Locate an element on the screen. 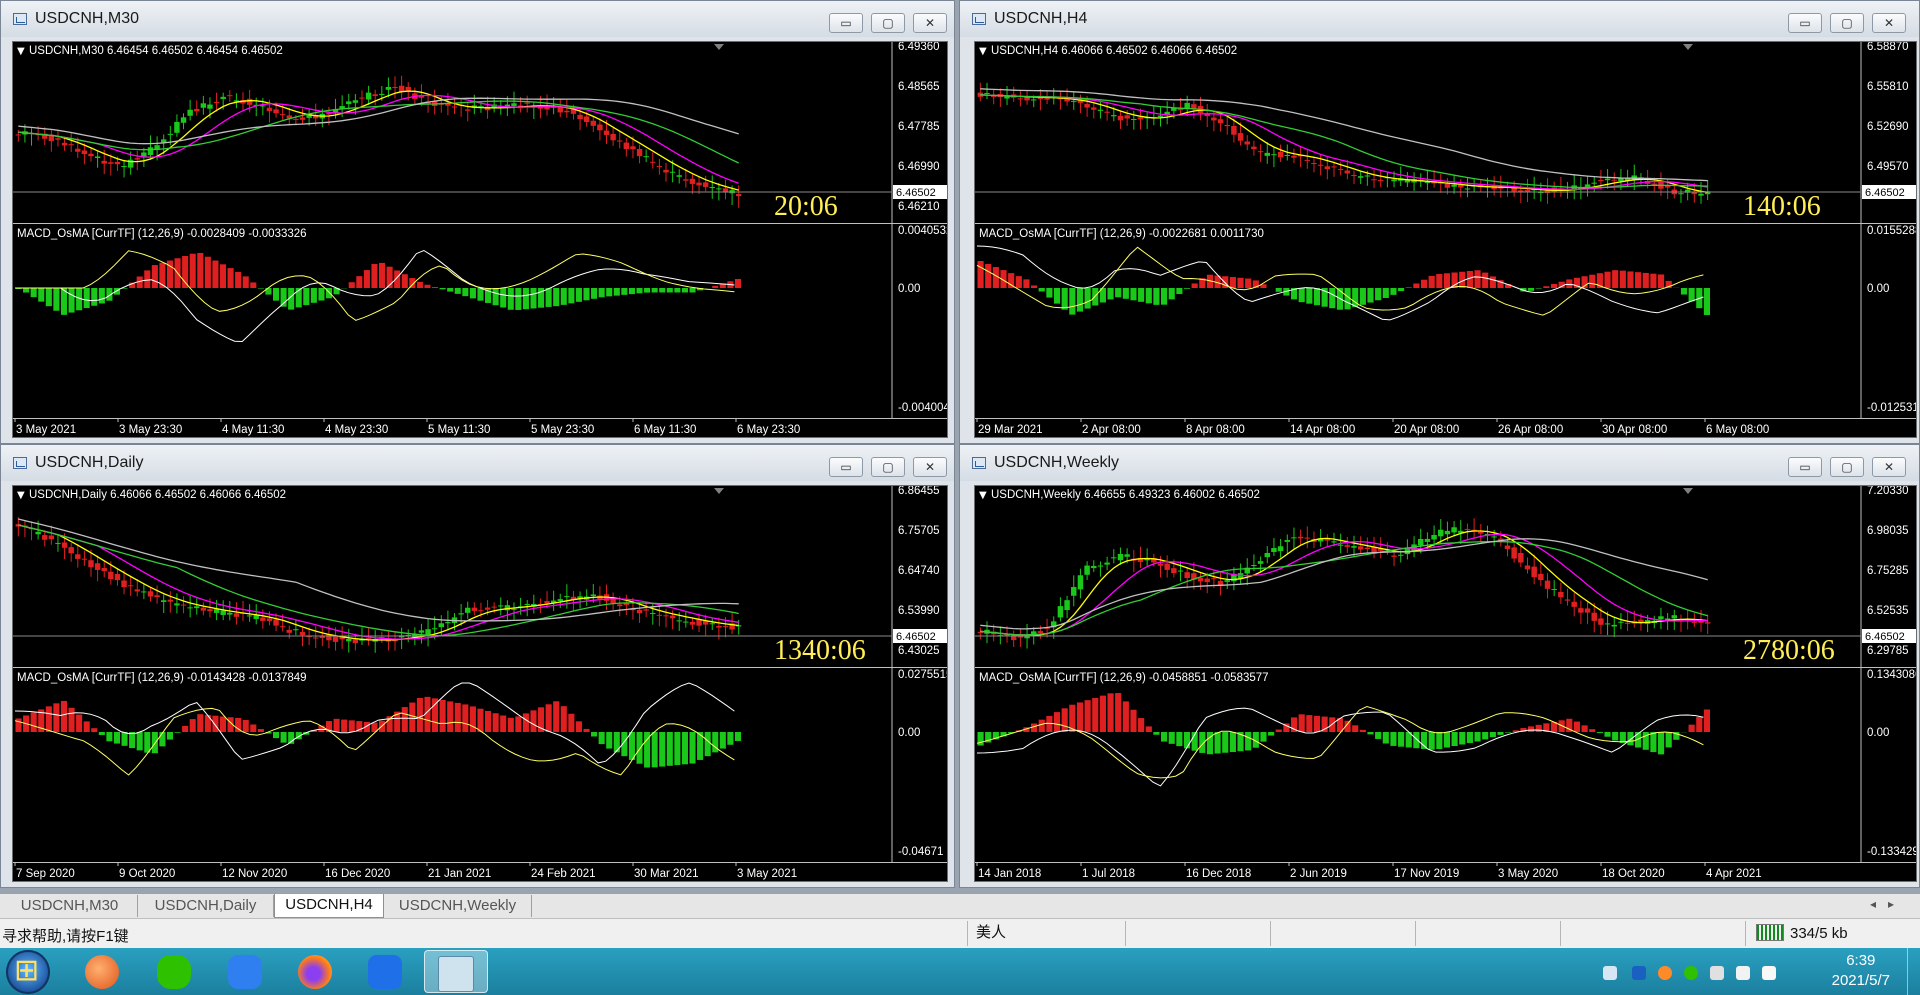  tray-orange-icon is located at coordinates (1665, 973).